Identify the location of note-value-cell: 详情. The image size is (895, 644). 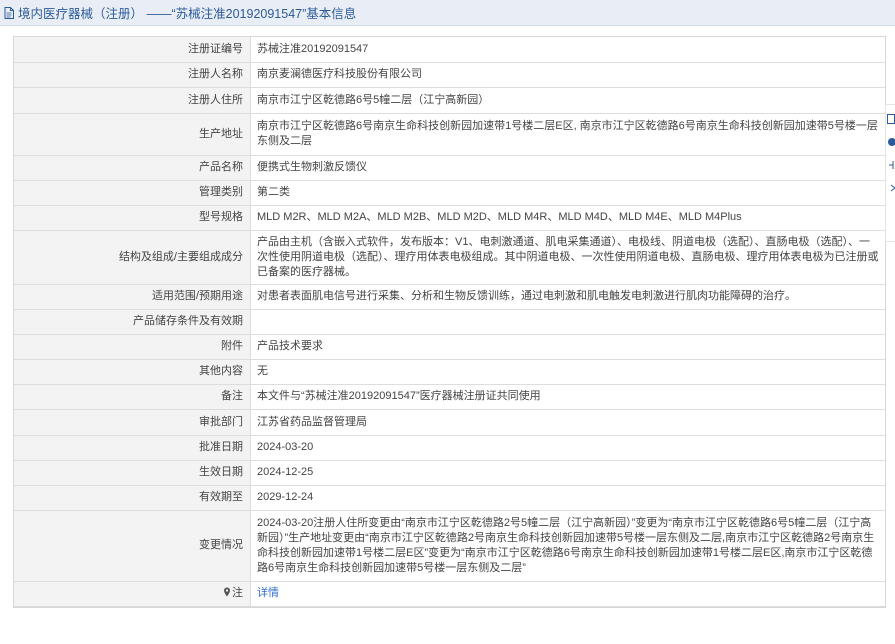
(567, 593).